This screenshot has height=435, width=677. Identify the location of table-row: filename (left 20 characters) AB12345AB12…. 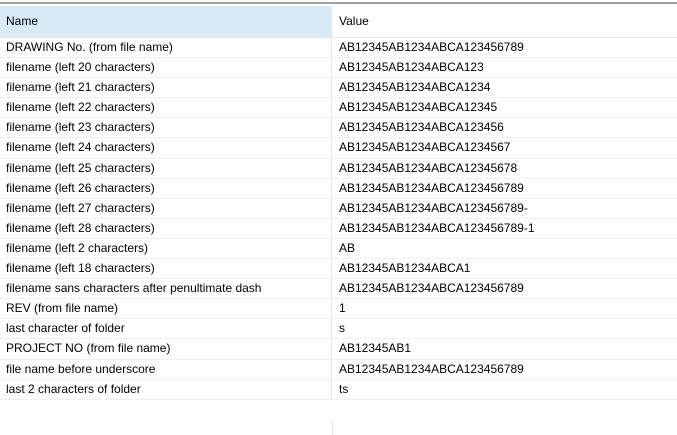
(338, 68).